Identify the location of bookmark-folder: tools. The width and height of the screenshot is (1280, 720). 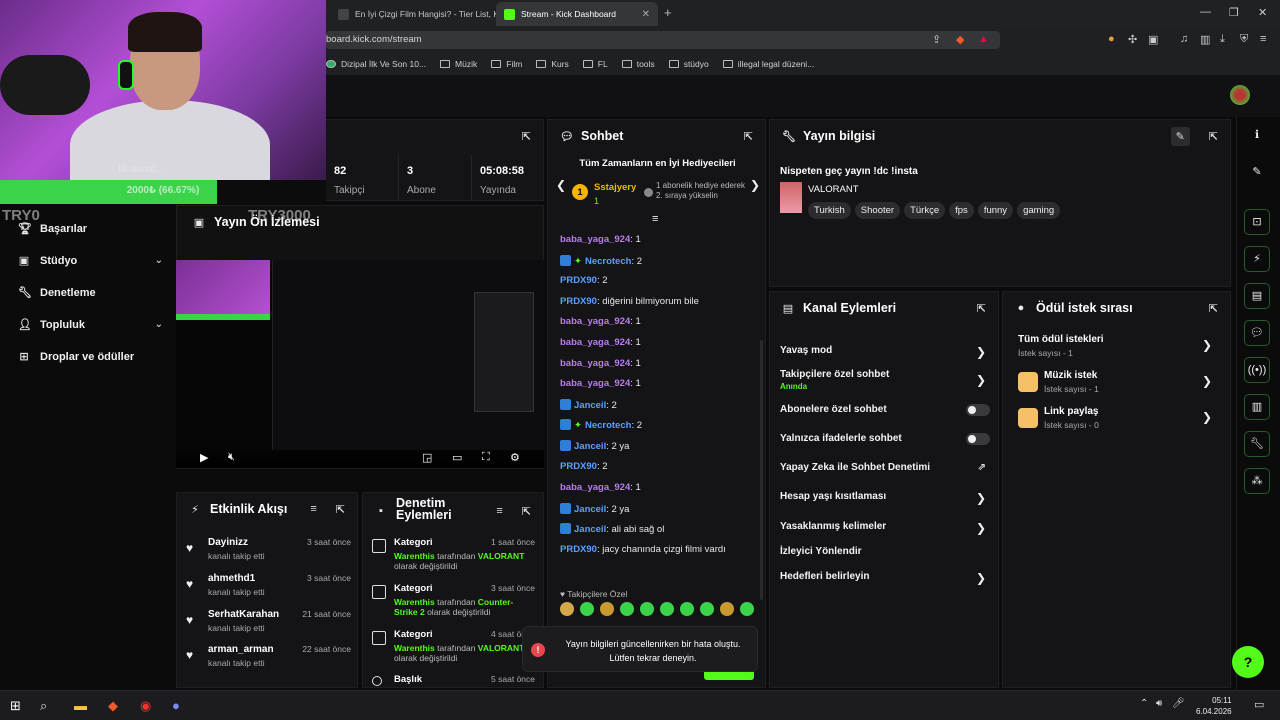
(638, 64).